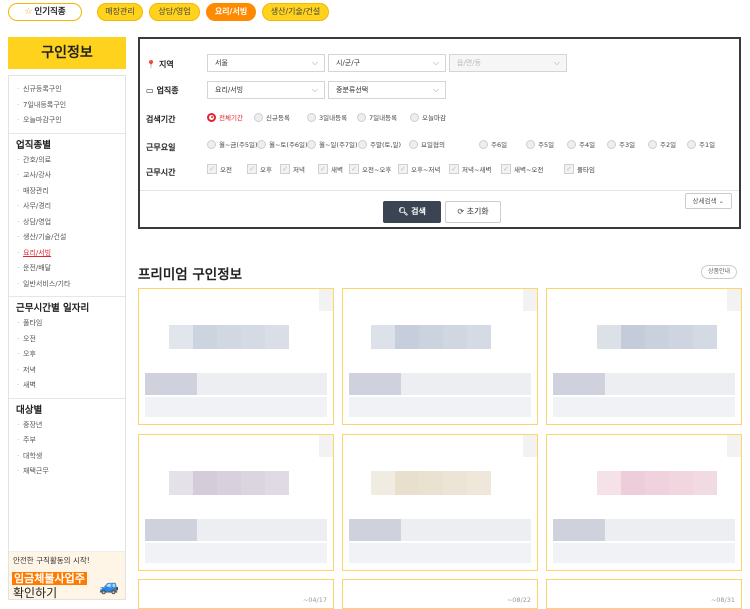 The width and height of the screenshot is (750, 609). Describe the element at coordinates (67, 161) in the screenshot. I see `sidebar-item: · 간호/의료` at that location.